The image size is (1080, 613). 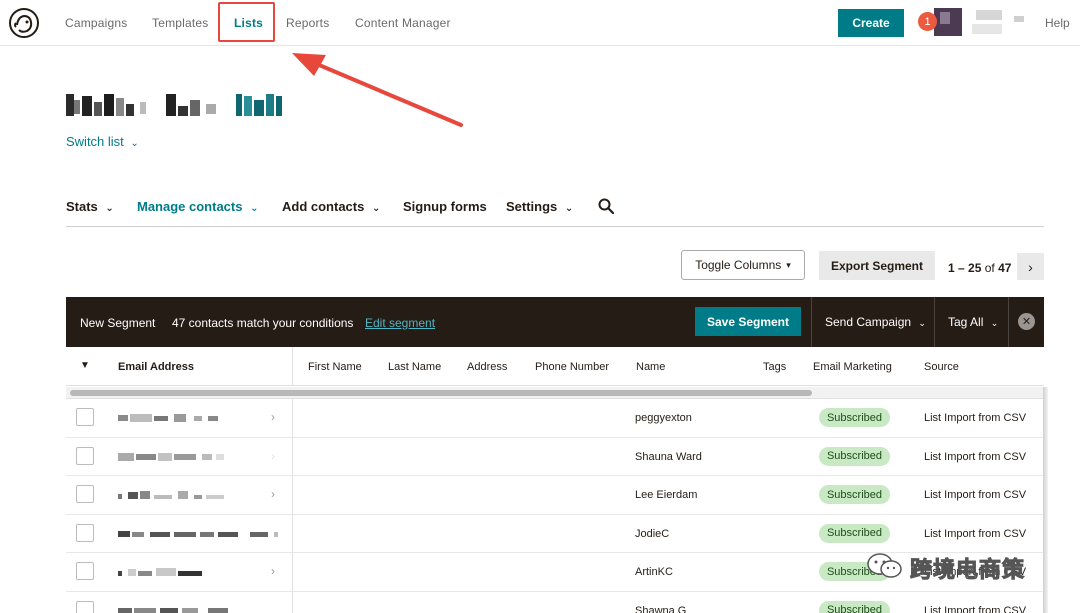 I want to click on column-email-marketing: Email Marketing, so click(x=852, y=367).